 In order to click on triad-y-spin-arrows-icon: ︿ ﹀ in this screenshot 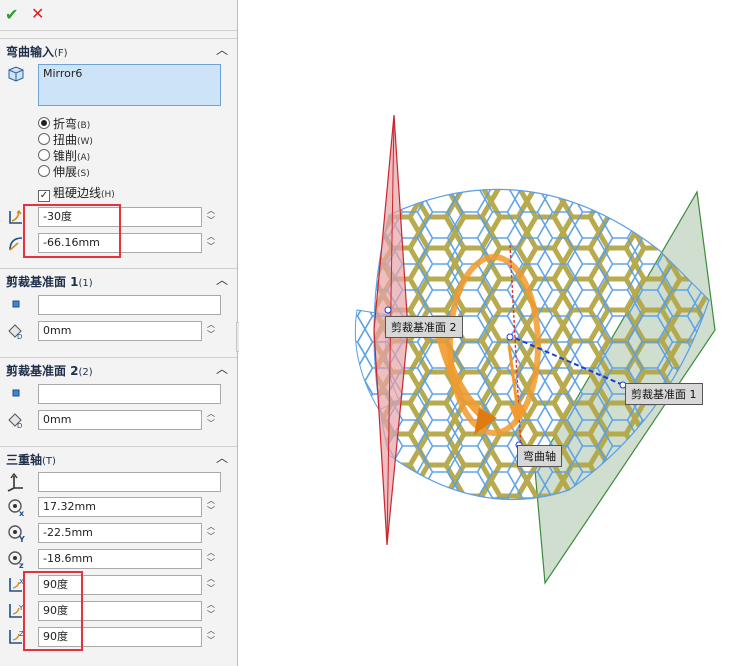, I will do `click(211, 533)`.